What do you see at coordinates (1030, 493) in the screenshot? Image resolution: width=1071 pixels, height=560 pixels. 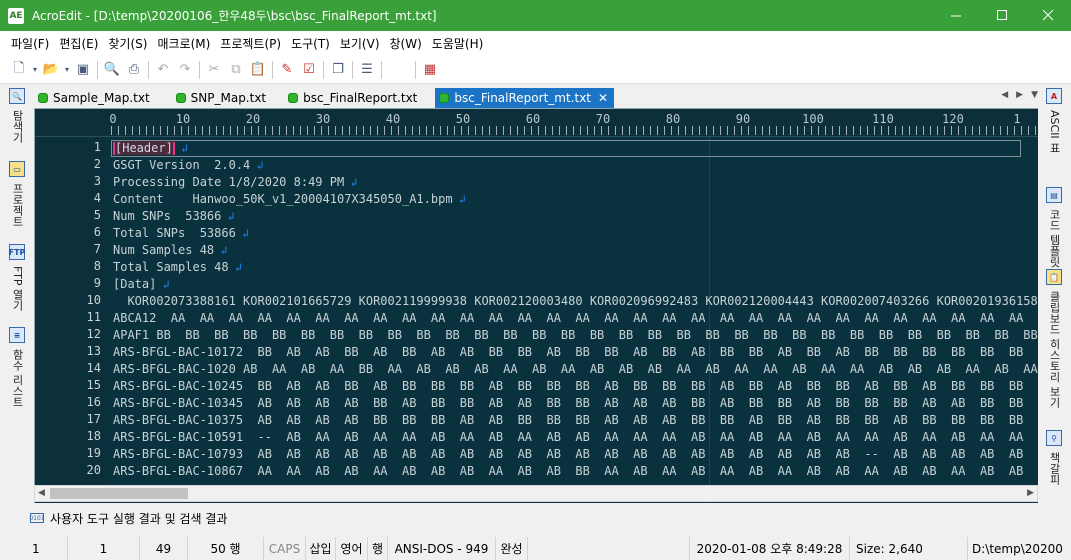 I see `scroll-right-icon: ▶` at bounding box center [1030, 493].